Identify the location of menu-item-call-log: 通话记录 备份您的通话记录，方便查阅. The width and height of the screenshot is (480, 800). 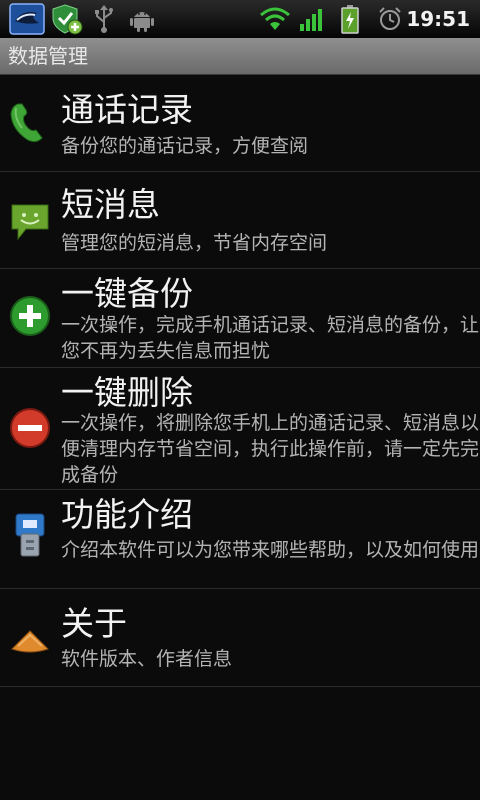
(240, 123).